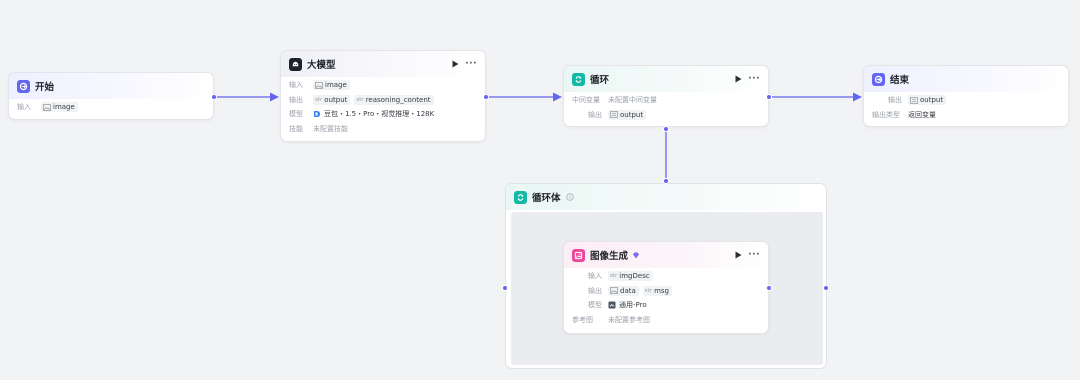 The width and height of the screenshot is (1080, 380). What do you see at coordinates (398, 99) in the screenshot?
I see `llm-output-name: reasoning_content` at bounding box center [398, 99].